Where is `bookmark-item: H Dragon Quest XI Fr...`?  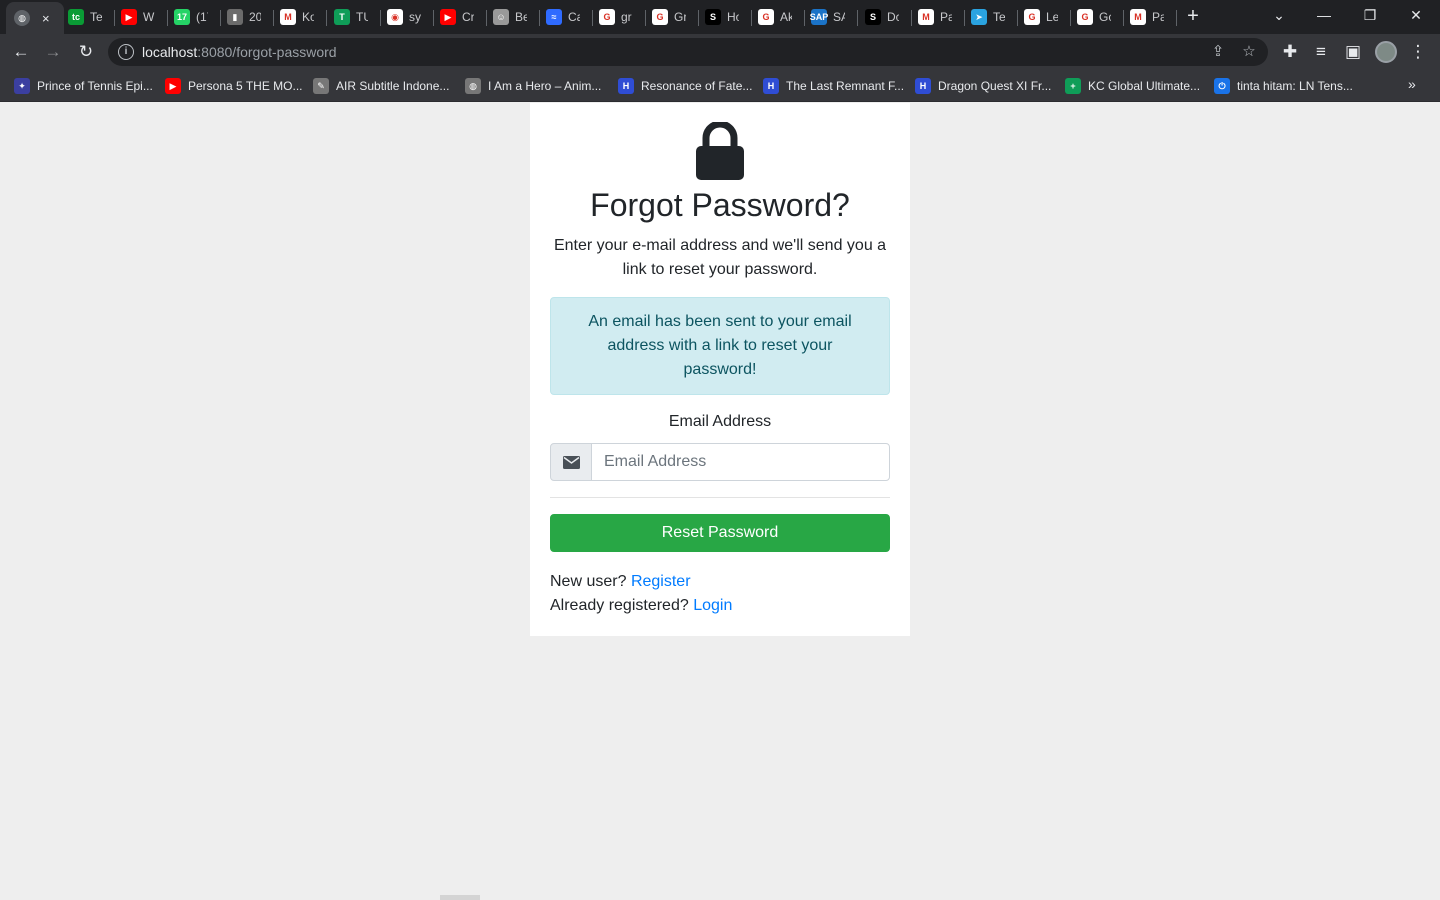 bookmark-item: H Dragon Quest XI Fr... is located at coordinates (983, 86).